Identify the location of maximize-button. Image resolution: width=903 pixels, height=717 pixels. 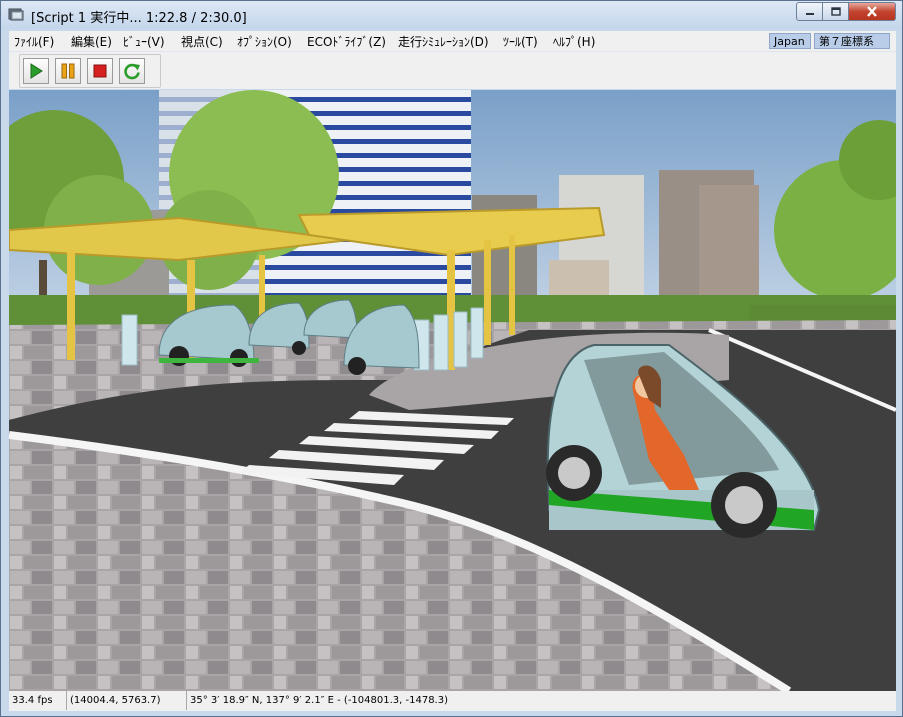
(836, 11).